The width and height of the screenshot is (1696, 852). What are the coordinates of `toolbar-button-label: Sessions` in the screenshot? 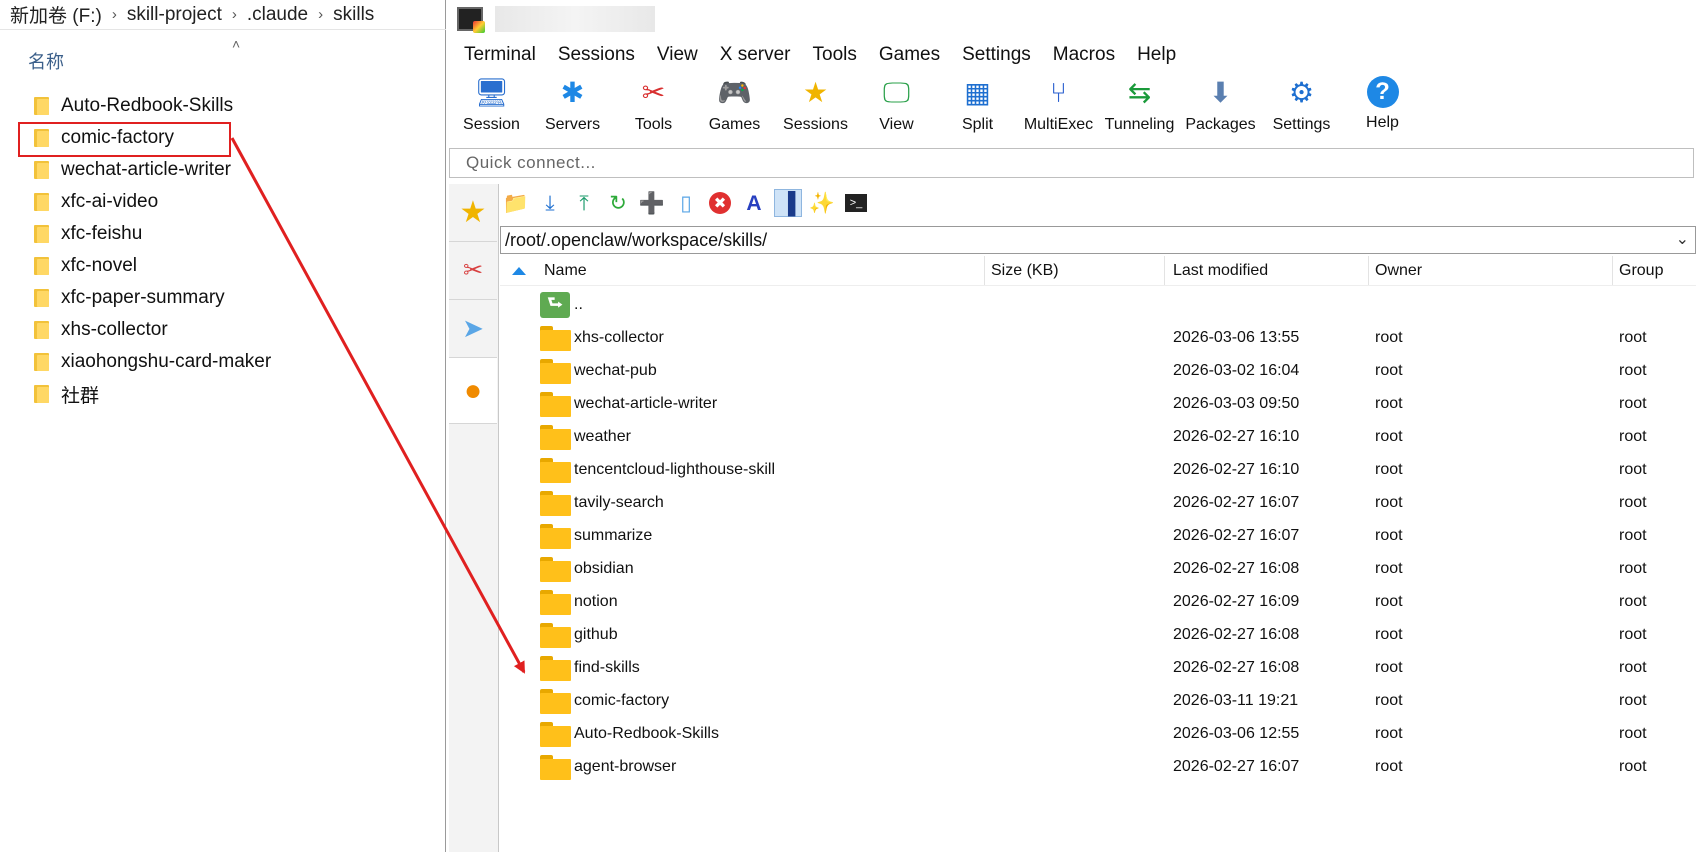 It's located at (815, 124).